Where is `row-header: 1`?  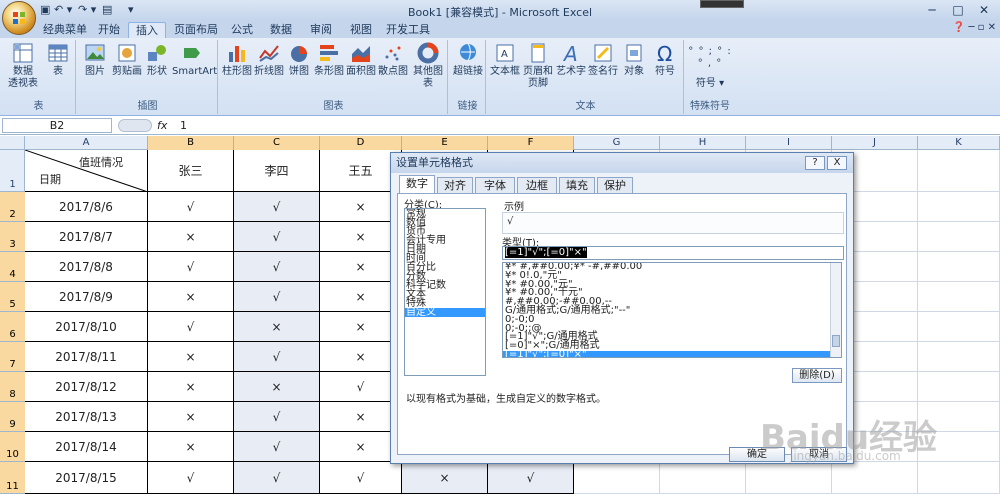
row-header: 1 is located at coordinates (12, 171).